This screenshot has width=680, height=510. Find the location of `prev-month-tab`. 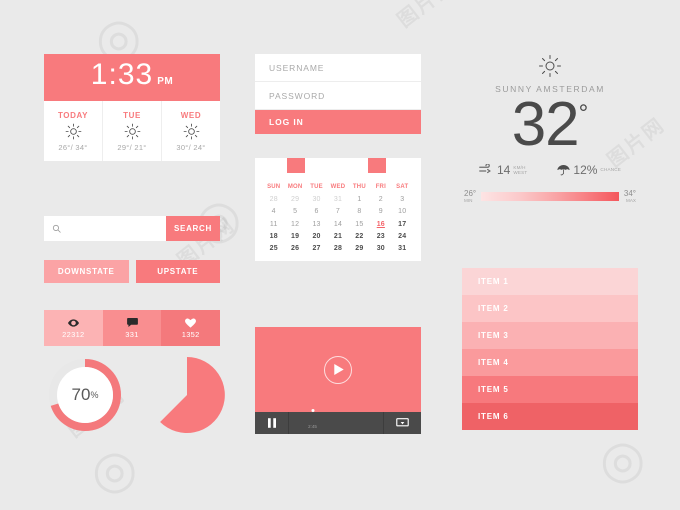

prev-month-tab is located at coordinates (296, 165).